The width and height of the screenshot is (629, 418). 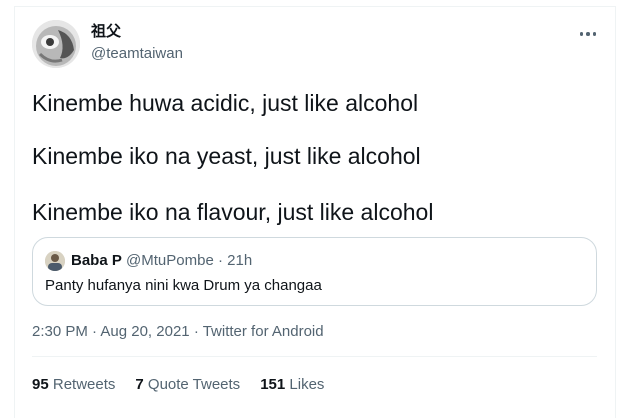 I want to click on likes-stat: 151 Likes, so click(x=292, y=385).